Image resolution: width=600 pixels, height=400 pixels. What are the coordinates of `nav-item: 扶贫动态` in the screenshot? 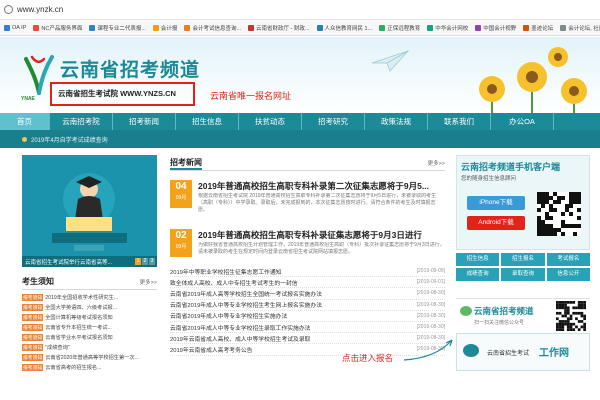 It's located at (270, 121).